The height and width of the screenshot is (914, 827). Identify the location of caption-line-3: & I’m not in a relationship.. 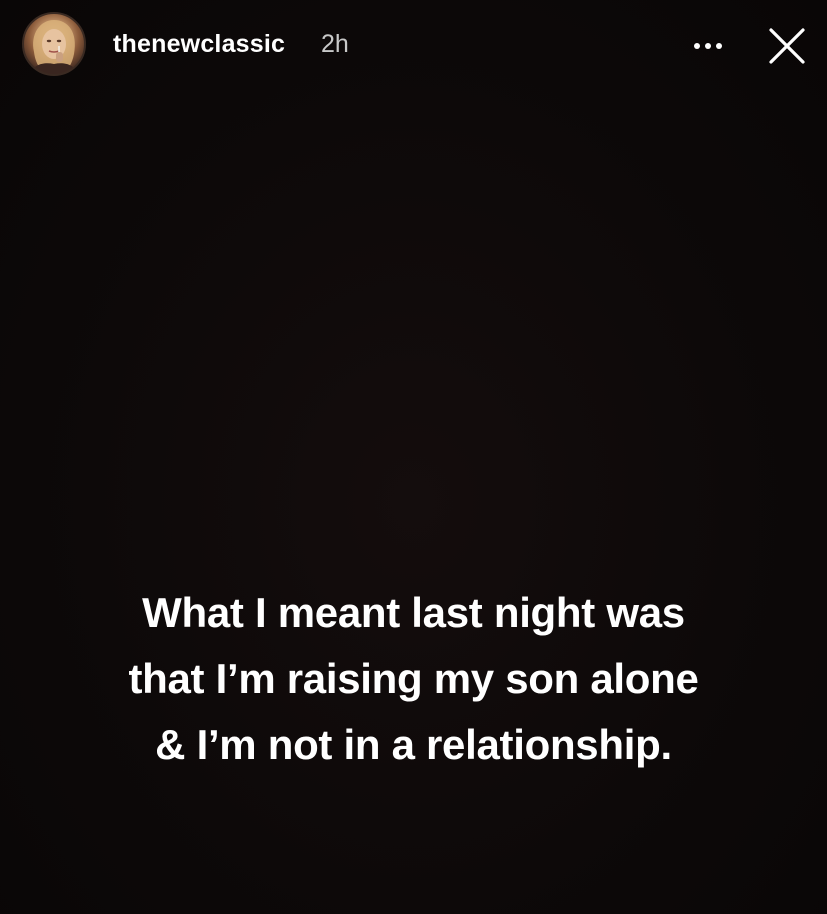
(413, 744).